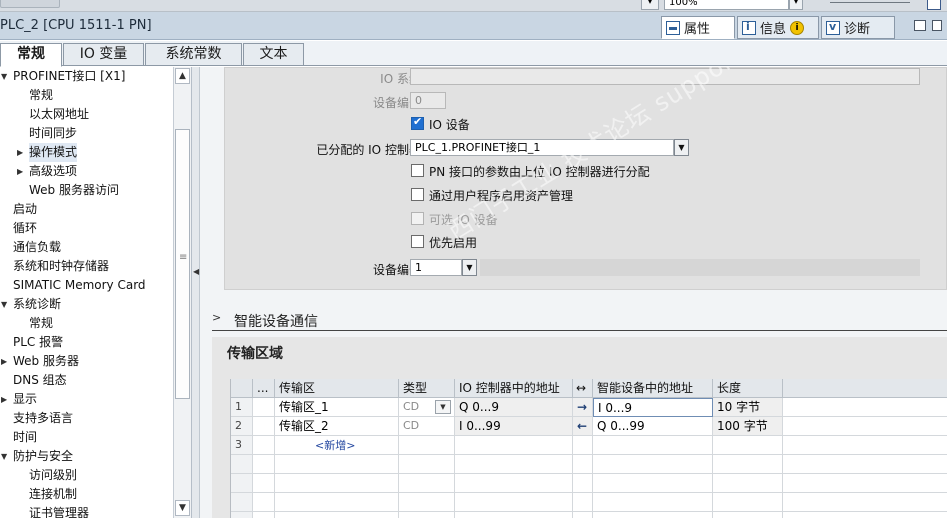 The width and height of the screenshot is (947, 518). I want to click on nav-item: 启动, so click(86, 209).